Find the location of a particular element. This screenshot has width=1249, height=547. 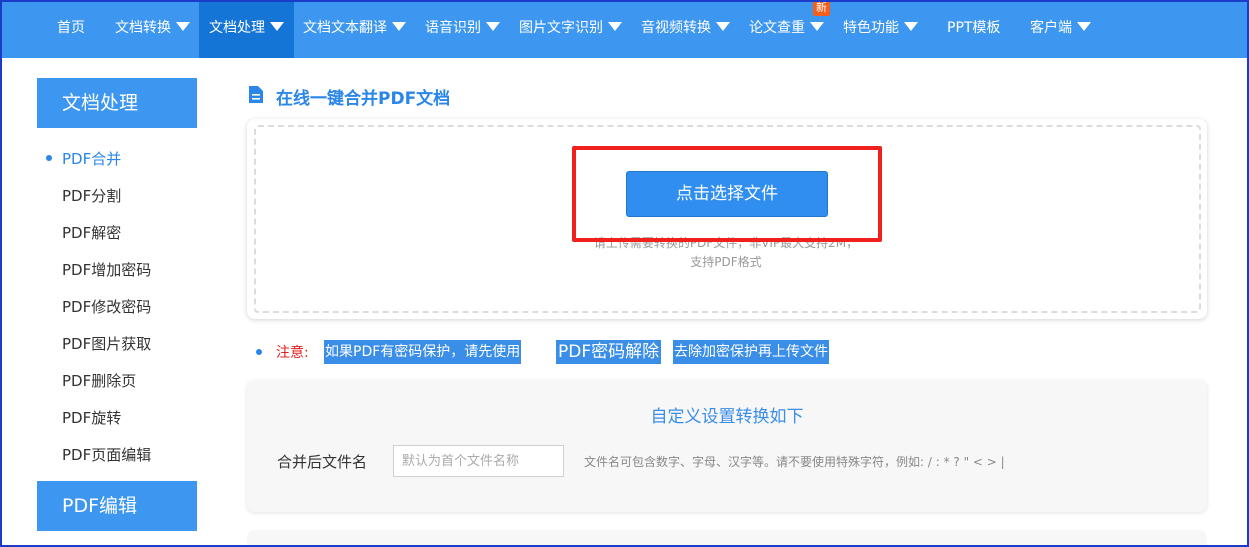

page-title: 在线一键合并PDF文档 is located at coordinates (363, 99).